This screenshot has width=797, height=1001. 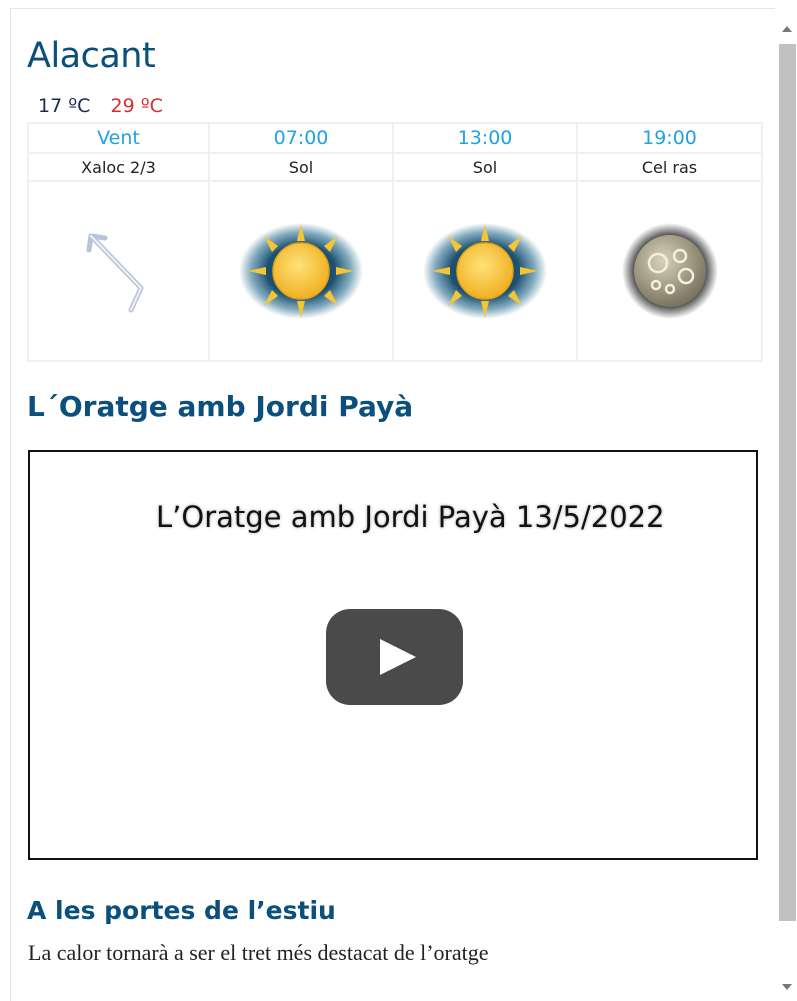 What do you see at coordinates (301, 138) in the screenshot?
I see `header-time-morning: 07:00` at bounding box center [301, 138].